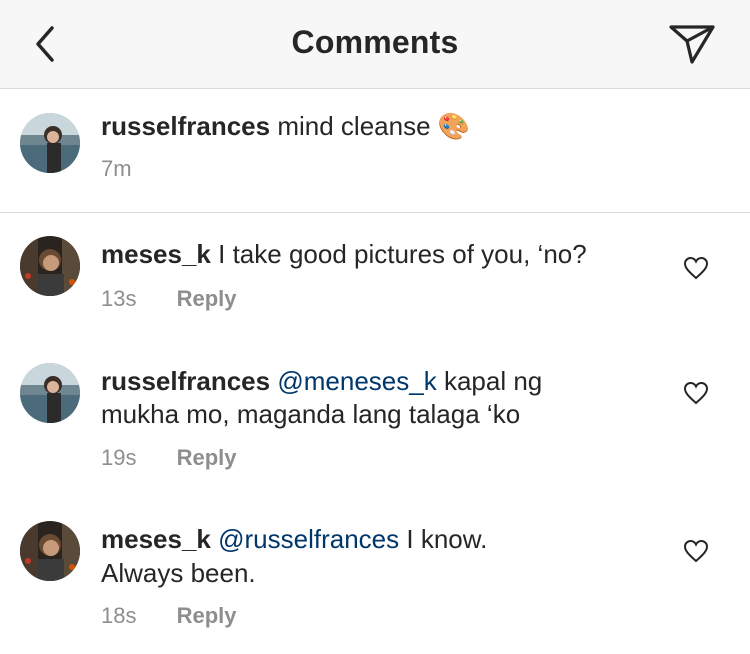 This screenshot has height=654, width=750. I want to click on comment-mention: @russelfrances, so click(308, 539).